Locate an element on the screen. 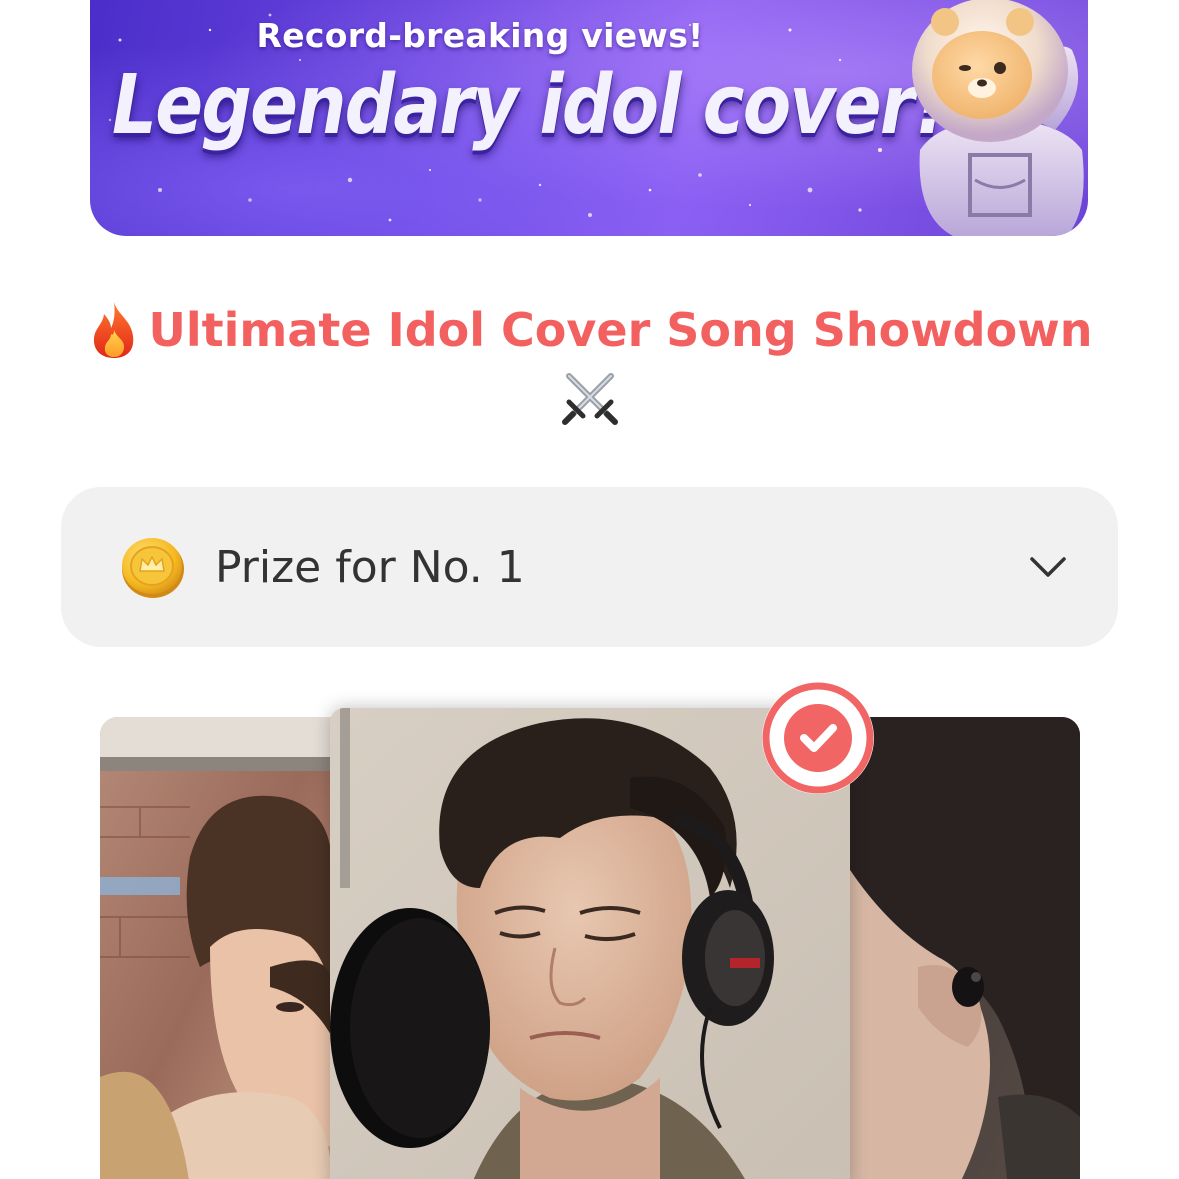 The height and width of the screenshot is (1179, 1179). banner-headline: Legendary idol cover? is located at coordinates (533, 105).